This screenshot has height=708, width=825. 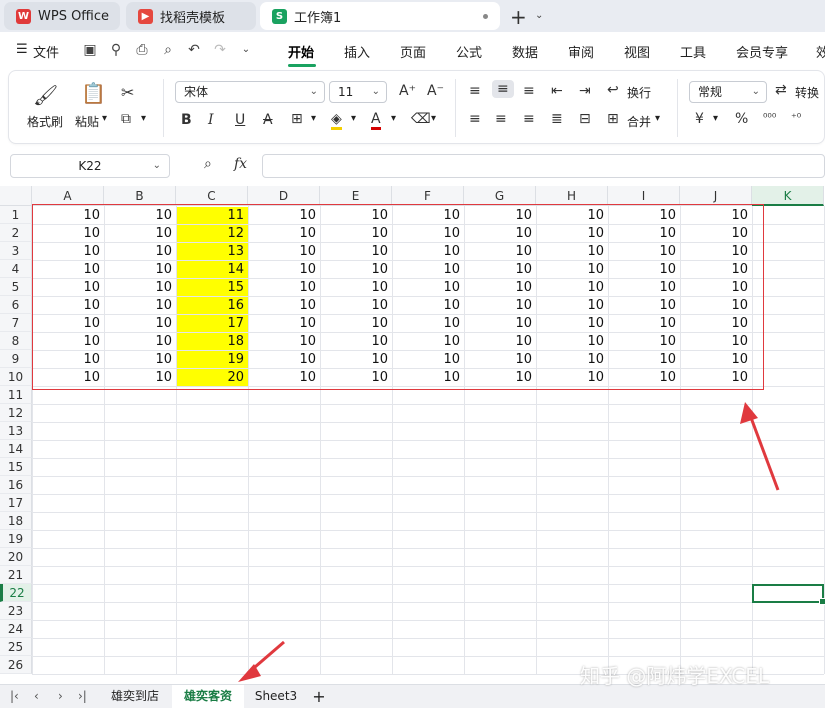 I want to click on watermark: 知乎 @阿炜学EXCEL, so click(x=674, y=676).